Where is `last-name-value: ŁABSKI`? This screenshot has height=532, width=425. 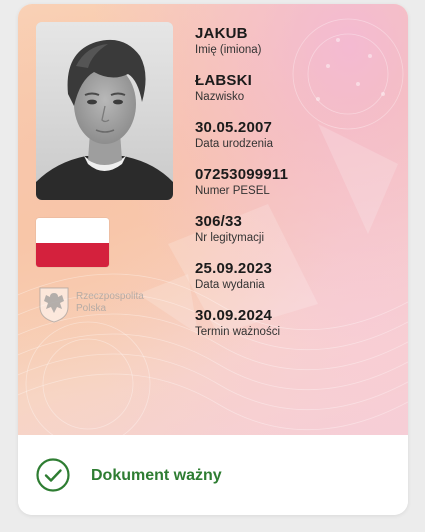 last-name-value: ŁABSKI is located at coordinates (224, 80).